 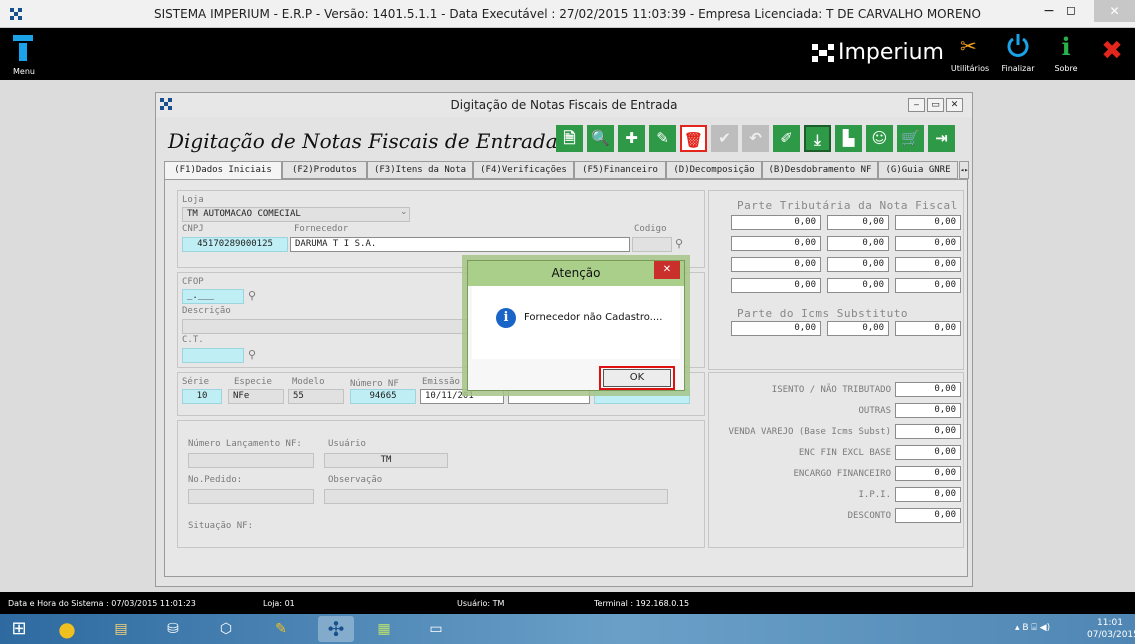 I want to click on utilities-button: ✂ Utilitários, so click(x=970, y=56).